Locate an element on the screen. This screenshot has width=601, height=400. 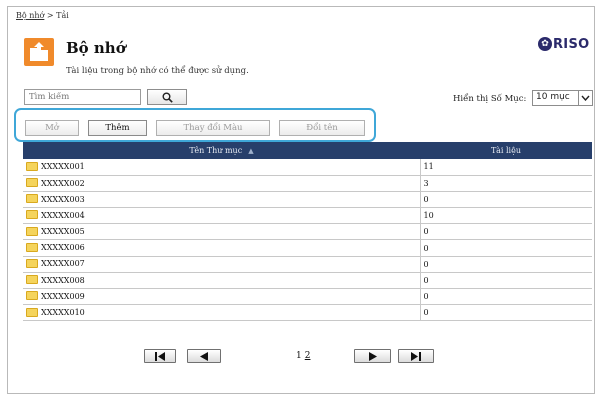
next-page-icon is located at coordinates (372, 356).